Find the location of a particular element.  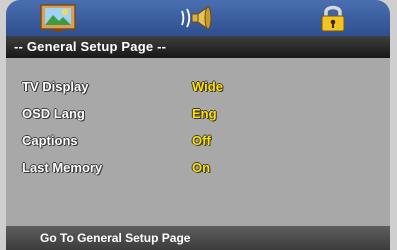

setting-row-last-memory: Last Memory On is located at coordinates (198, 168).